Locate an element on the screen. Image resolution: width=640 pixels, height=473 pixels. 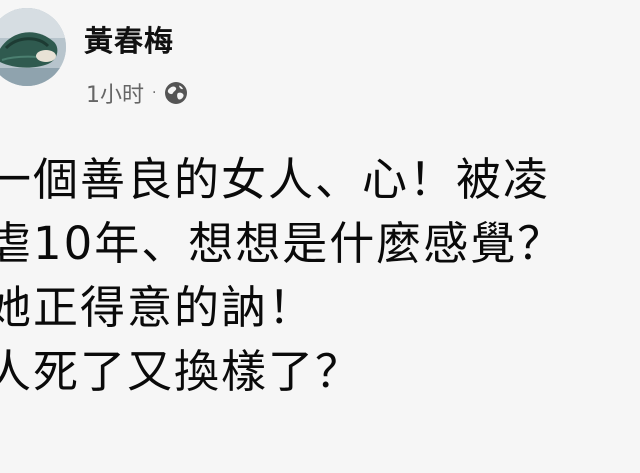
author-name: 黃春梅 is located at coordinates (129, 39).